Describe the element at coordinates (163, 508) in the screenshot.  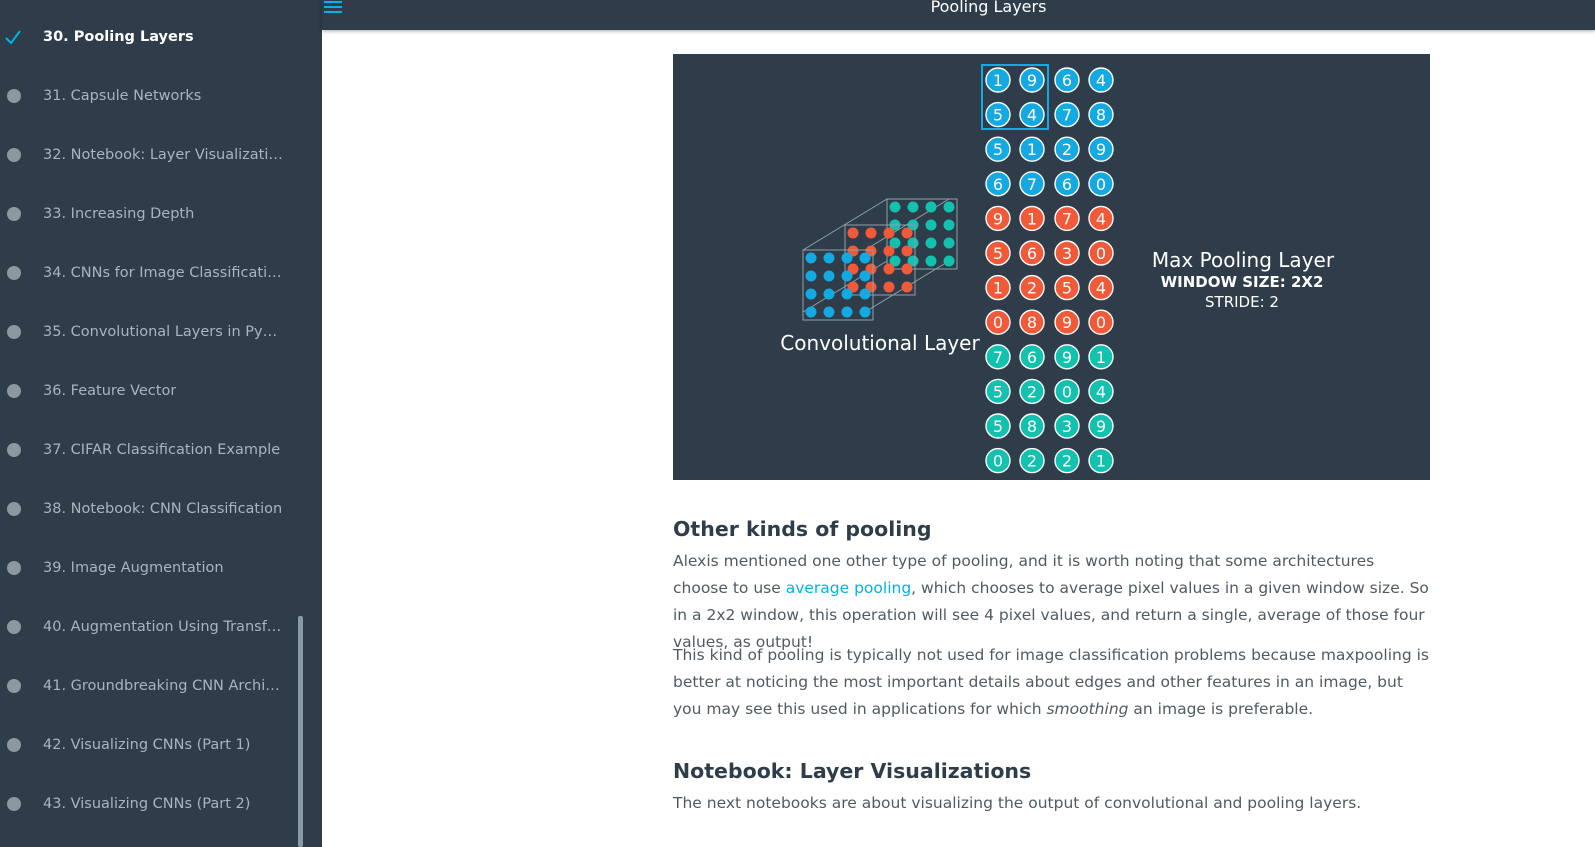
I see `sidebar-item-label: 38. Notebook: CNN Classification` at that location.